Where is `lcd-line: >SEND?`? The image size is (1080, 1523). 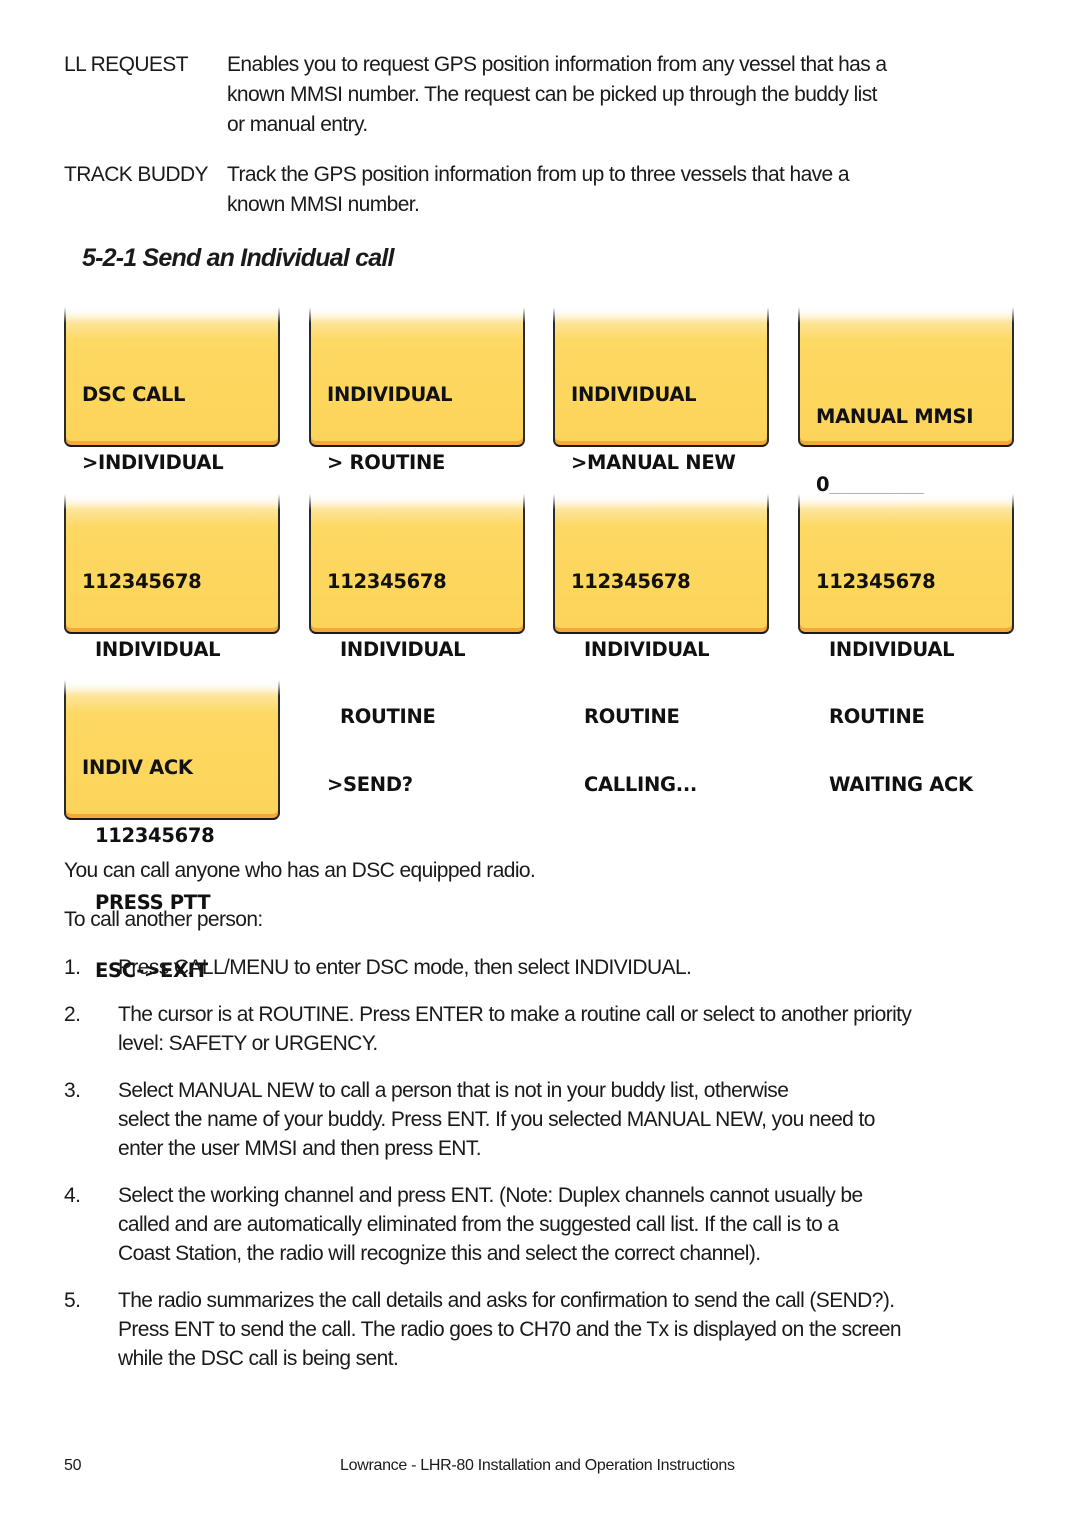
lcd-line: >SEND? is located at coordinates (370, 784).